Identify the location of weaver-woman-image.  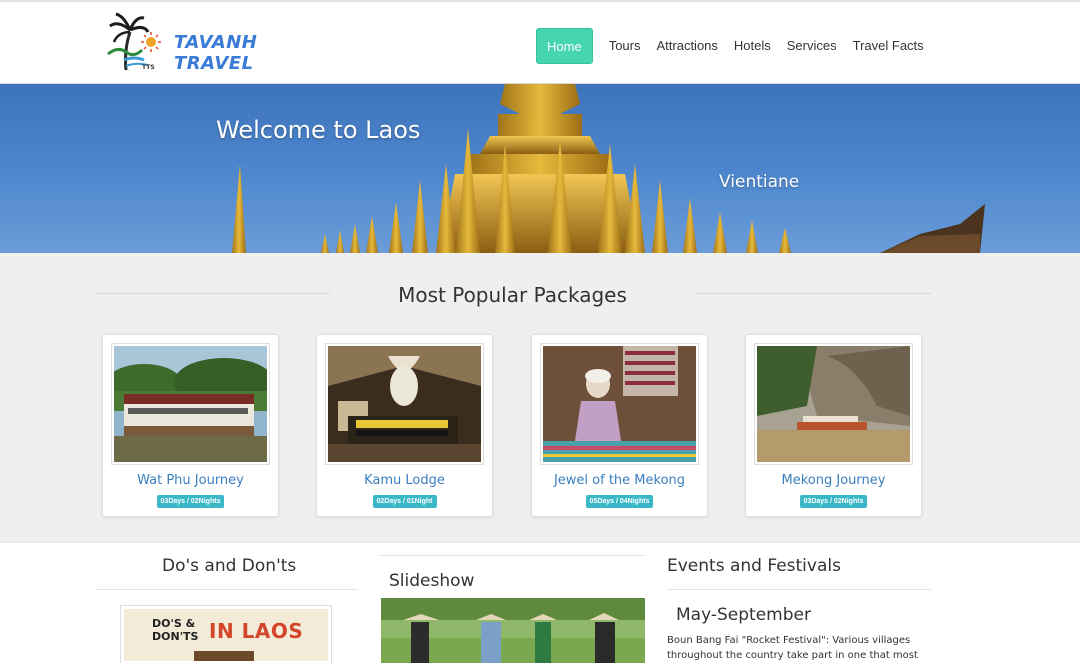
(619, 404).